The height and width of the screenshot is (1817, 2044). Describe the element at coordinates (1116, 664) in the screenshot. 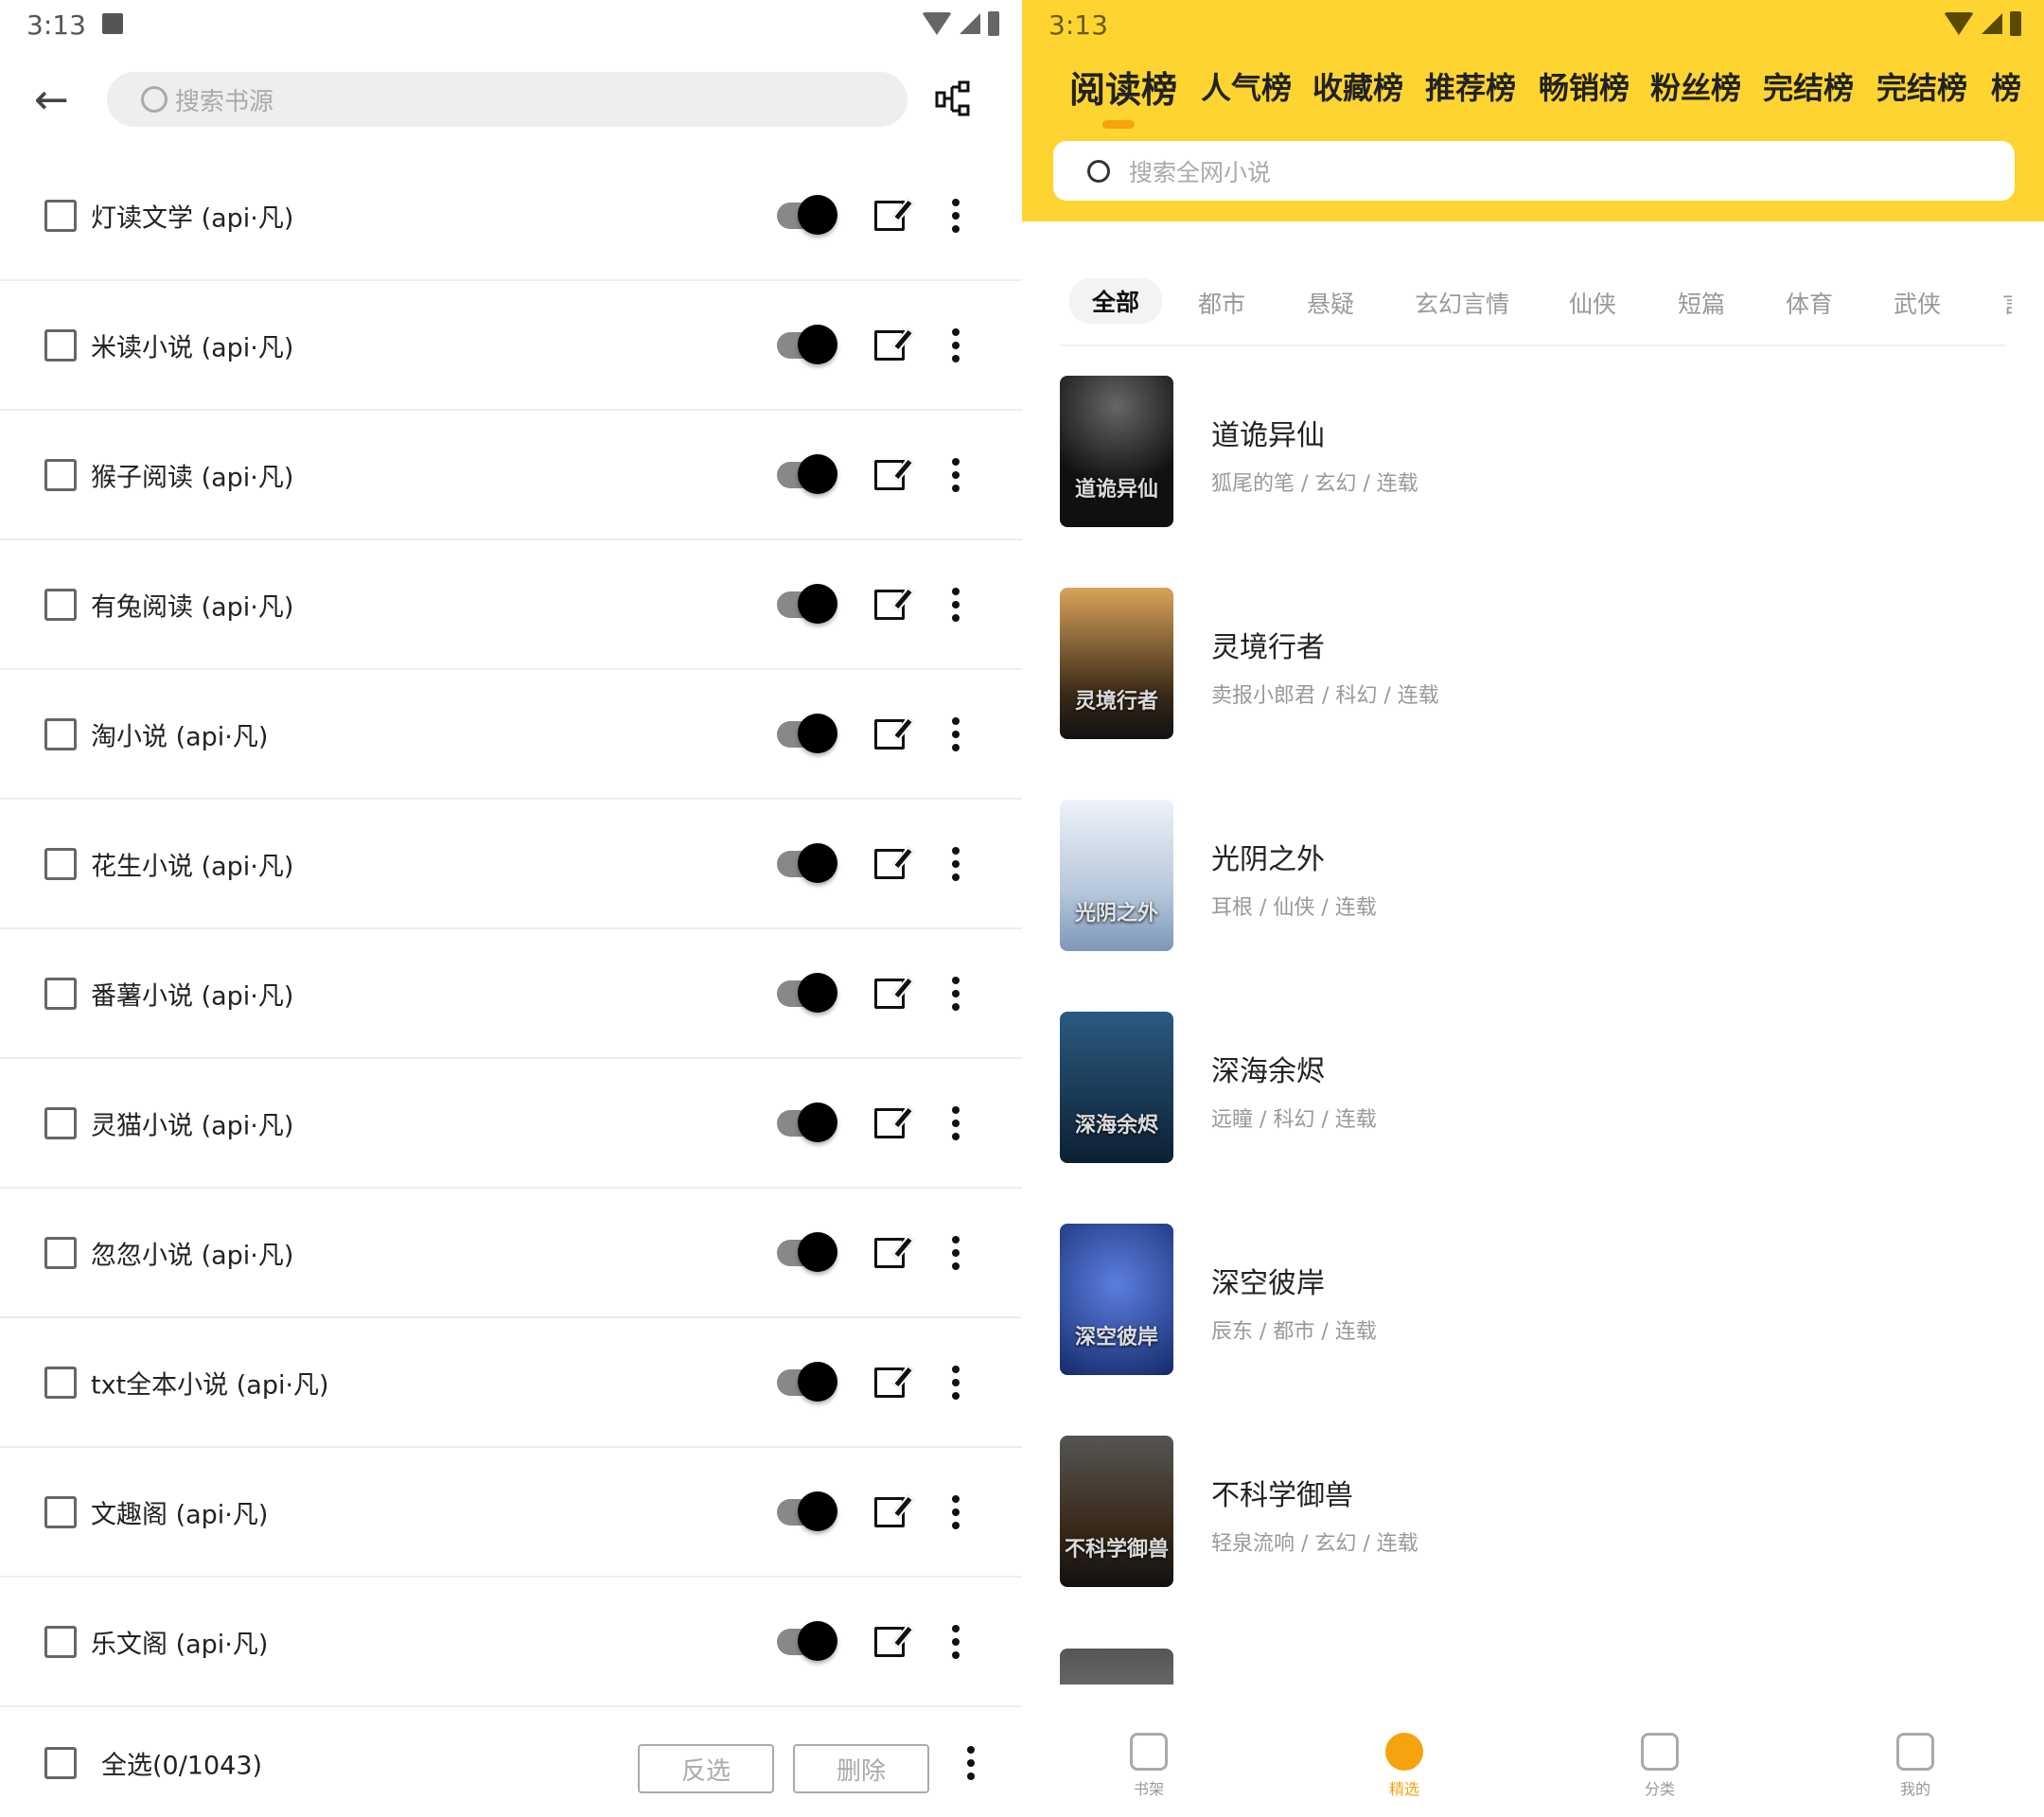

I see `book-cover: 灵境行者` at that location.